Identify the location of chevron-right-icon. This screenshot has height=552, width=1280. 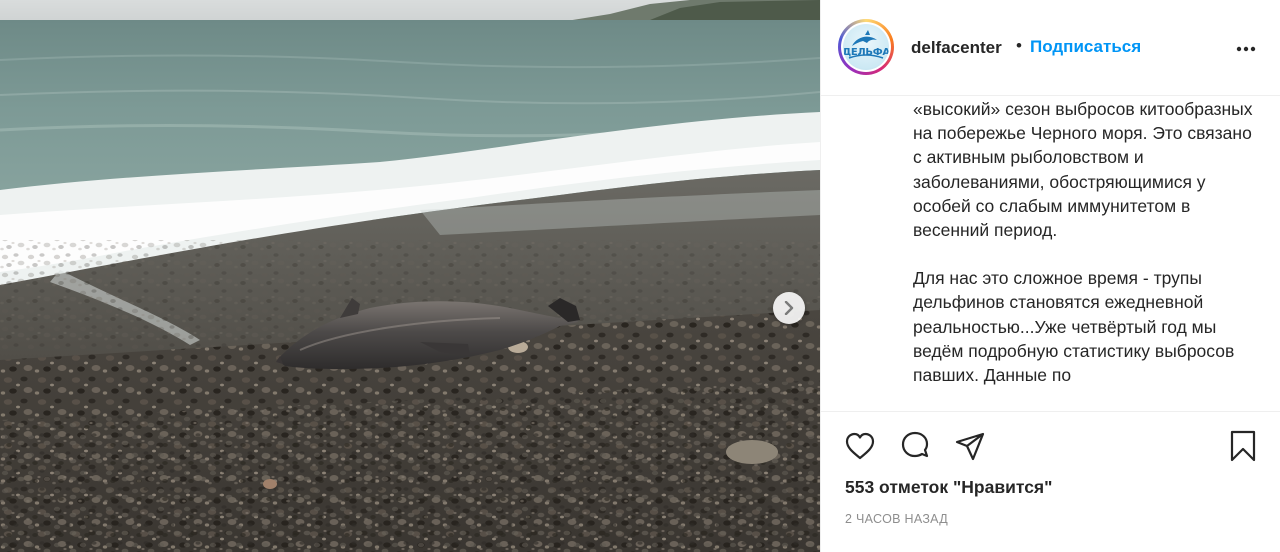
(789, 308).